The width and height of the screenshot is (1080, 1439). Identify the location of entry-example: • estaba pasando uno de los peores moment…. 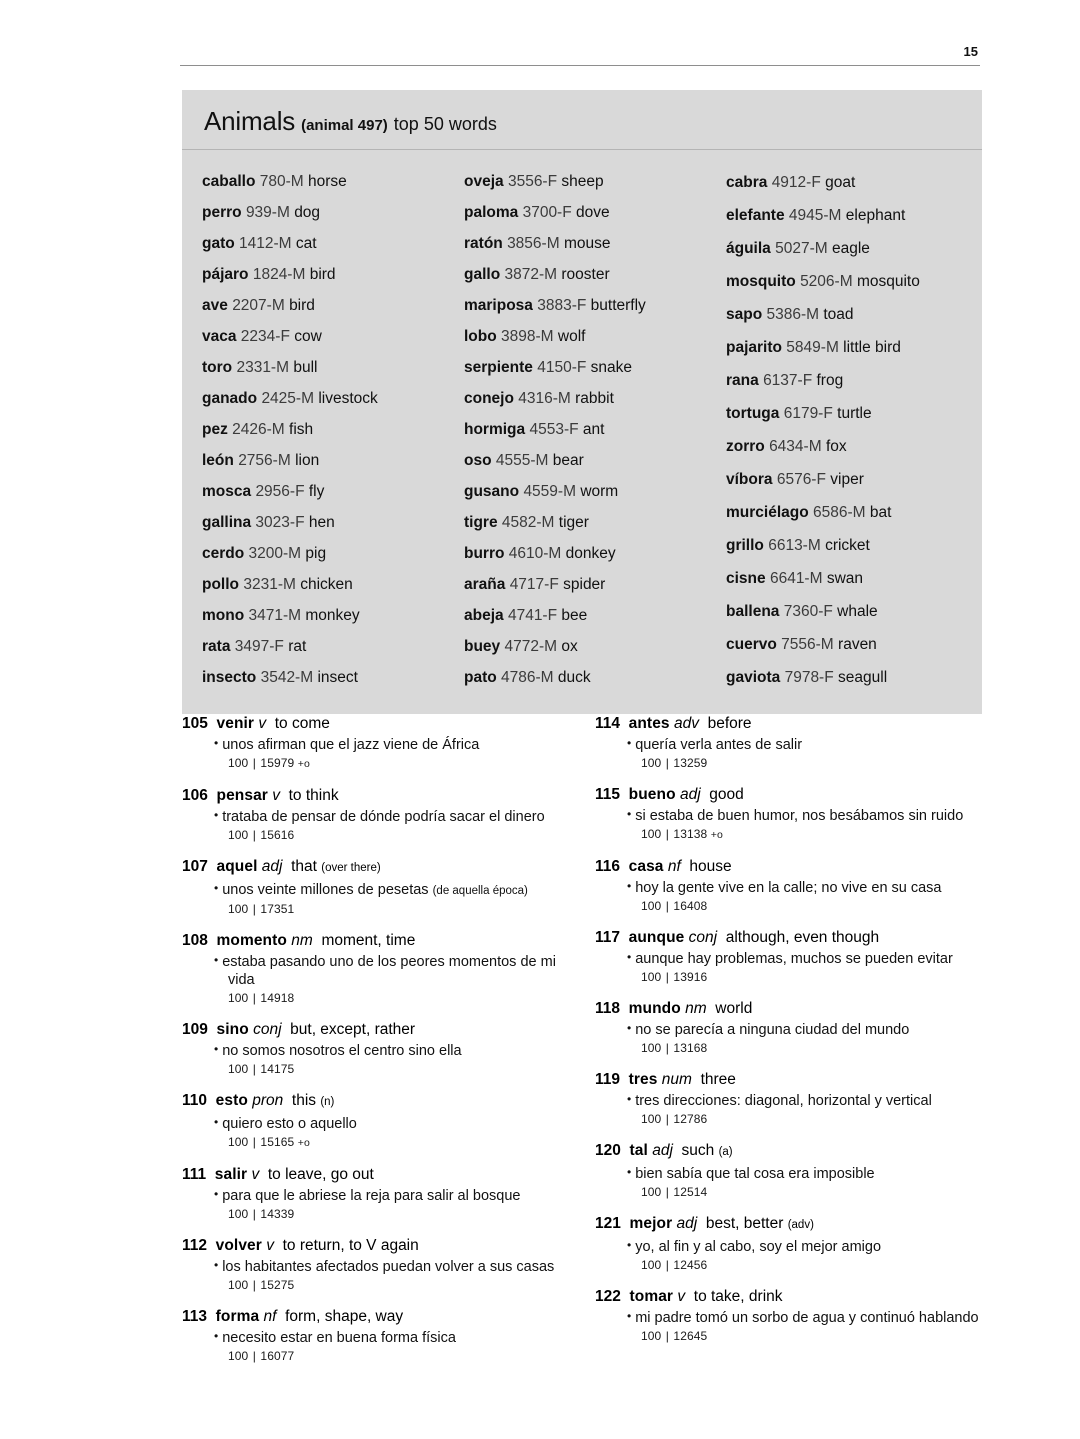
(375, 970).